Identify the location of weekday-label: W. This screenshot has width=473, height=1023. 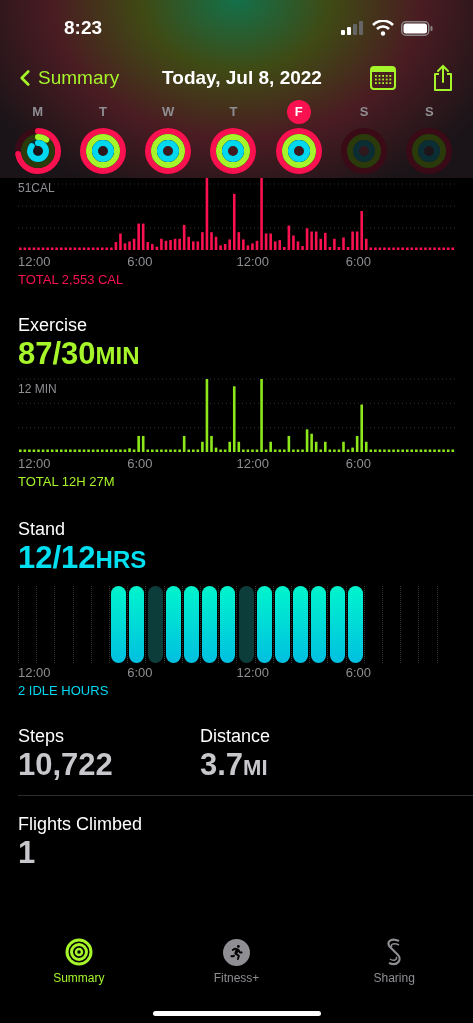
(168, 112).